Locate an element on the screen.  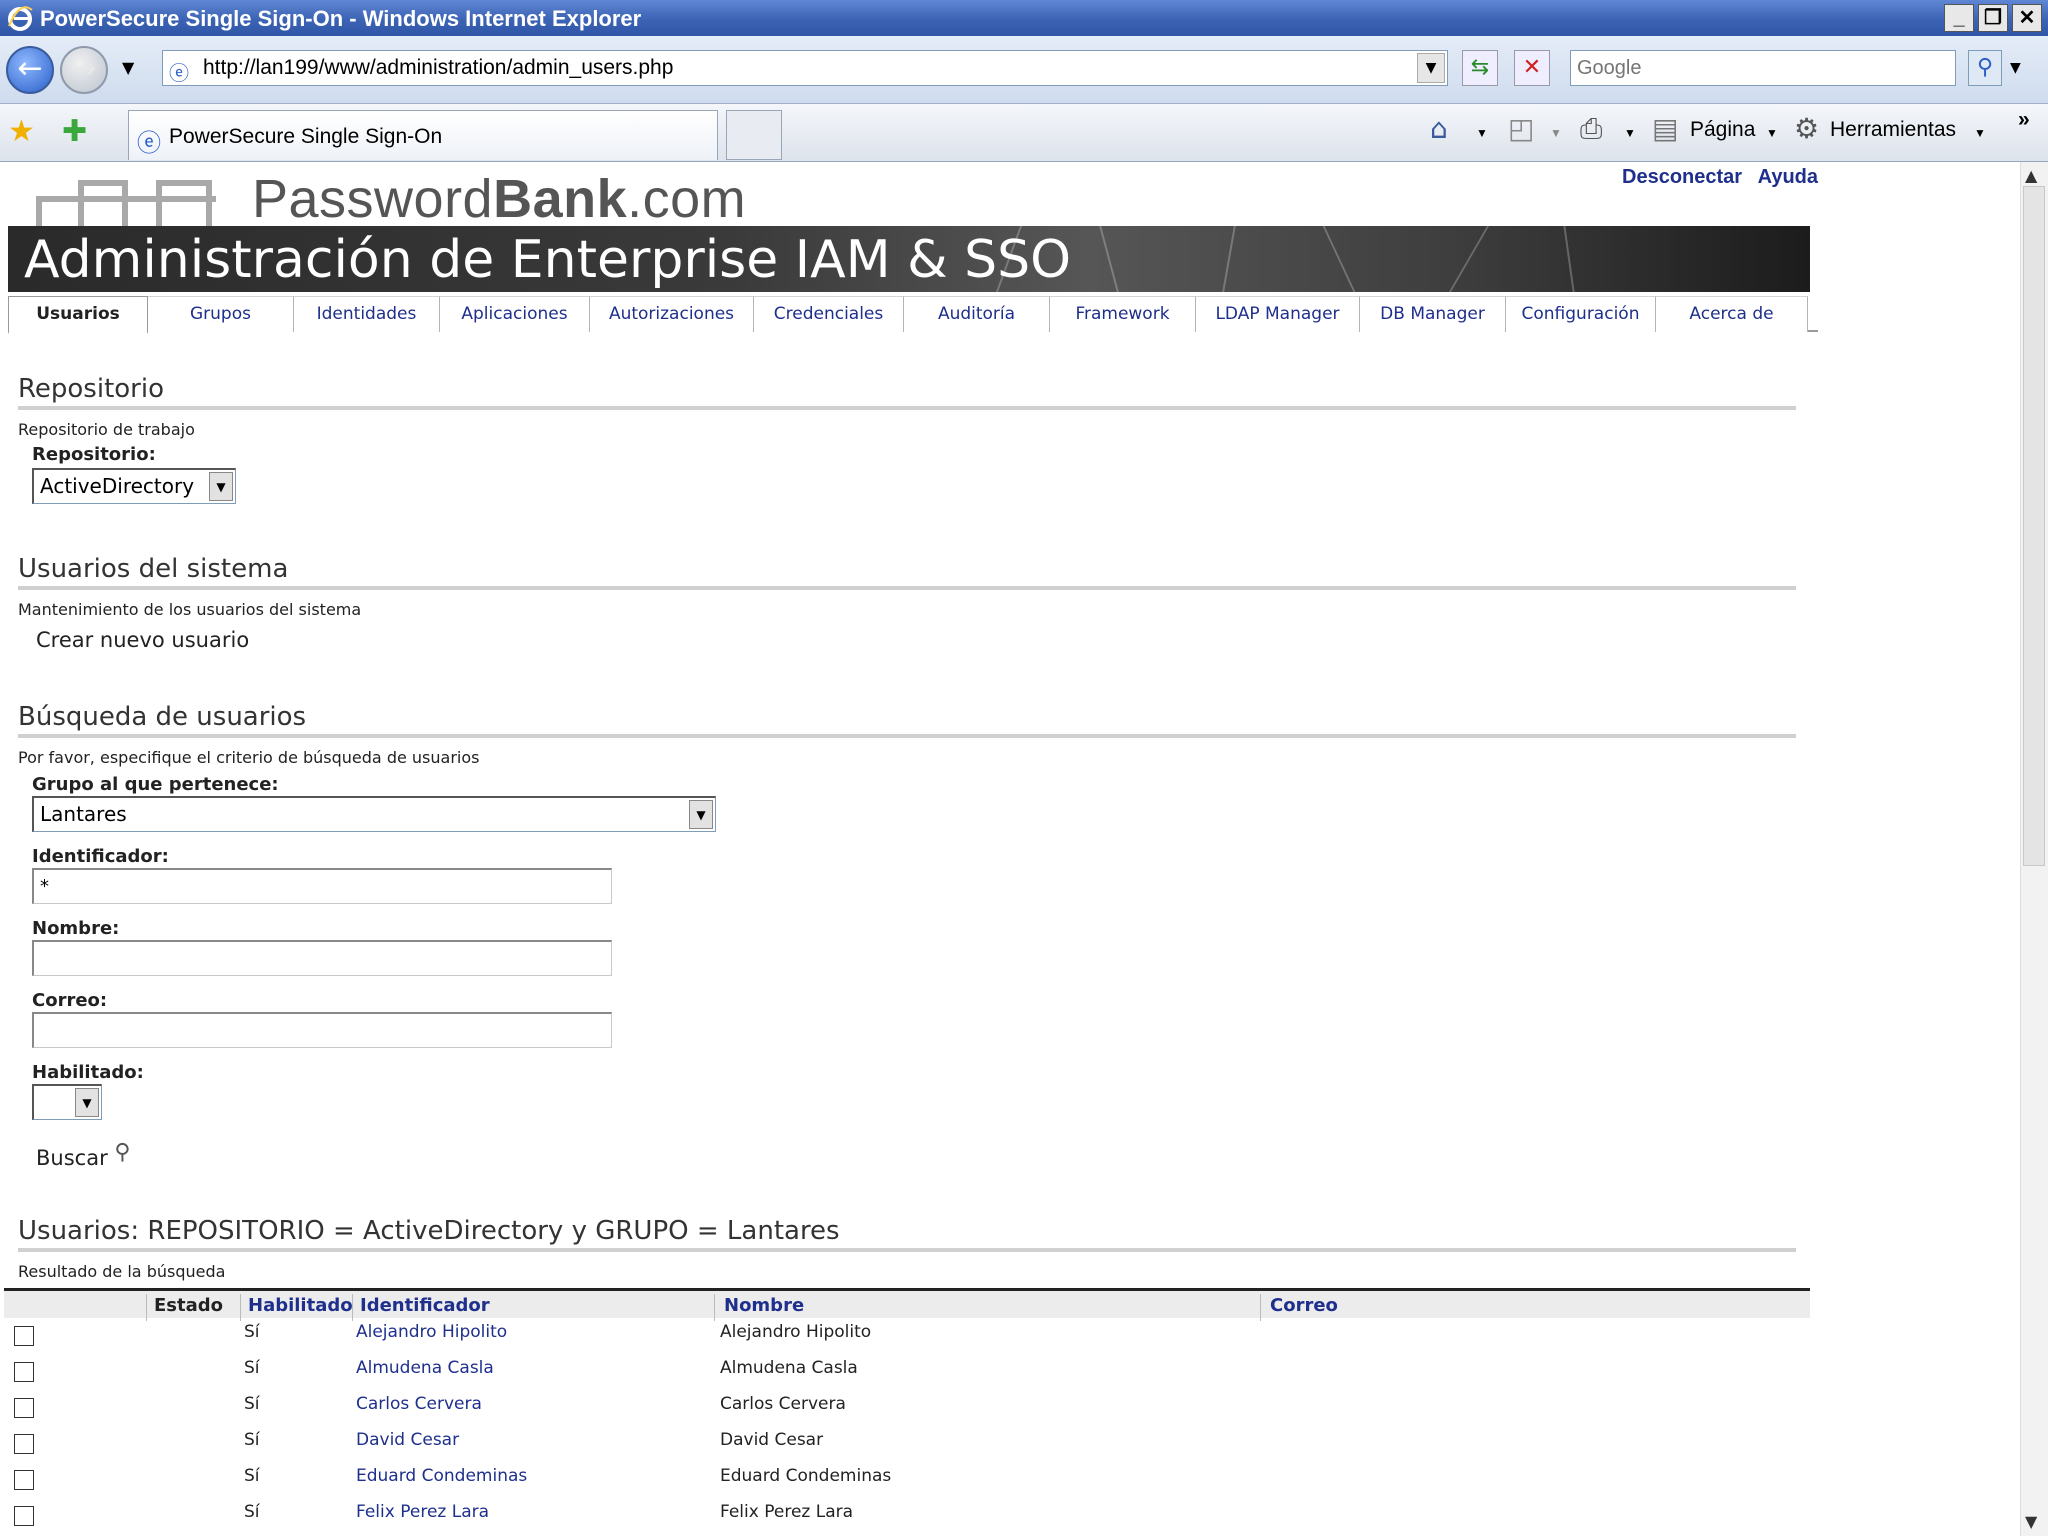
stop-icon: ✕ is located at coordinates (1532, 67).